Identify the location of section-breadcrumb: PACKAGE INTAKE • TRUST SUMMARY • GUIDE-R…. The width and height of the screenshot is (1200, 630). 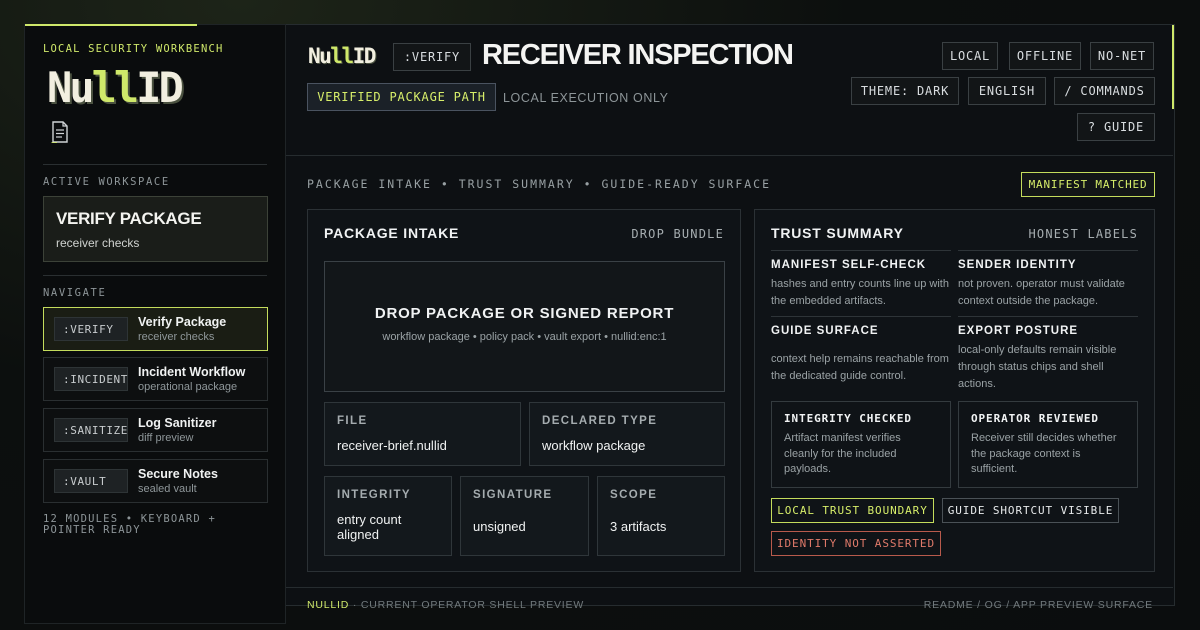
(539, 184).